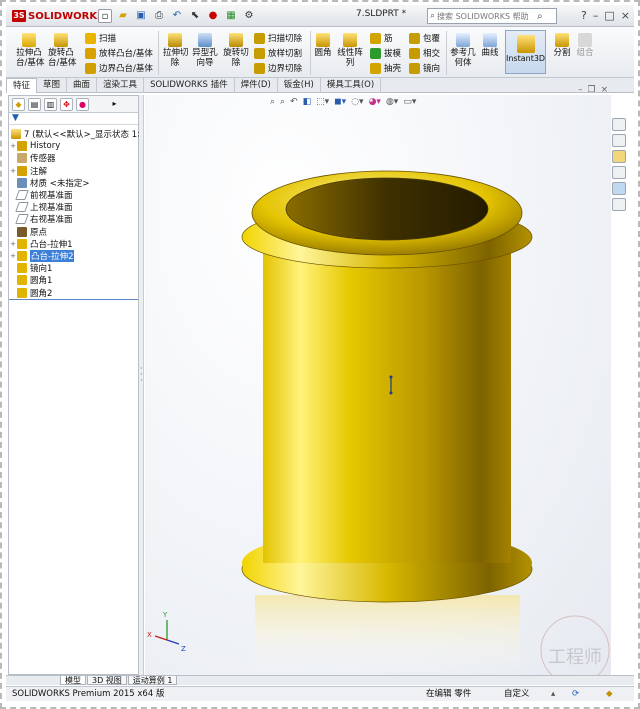  I want to click on status-units: 自定义, so click(517, 694).